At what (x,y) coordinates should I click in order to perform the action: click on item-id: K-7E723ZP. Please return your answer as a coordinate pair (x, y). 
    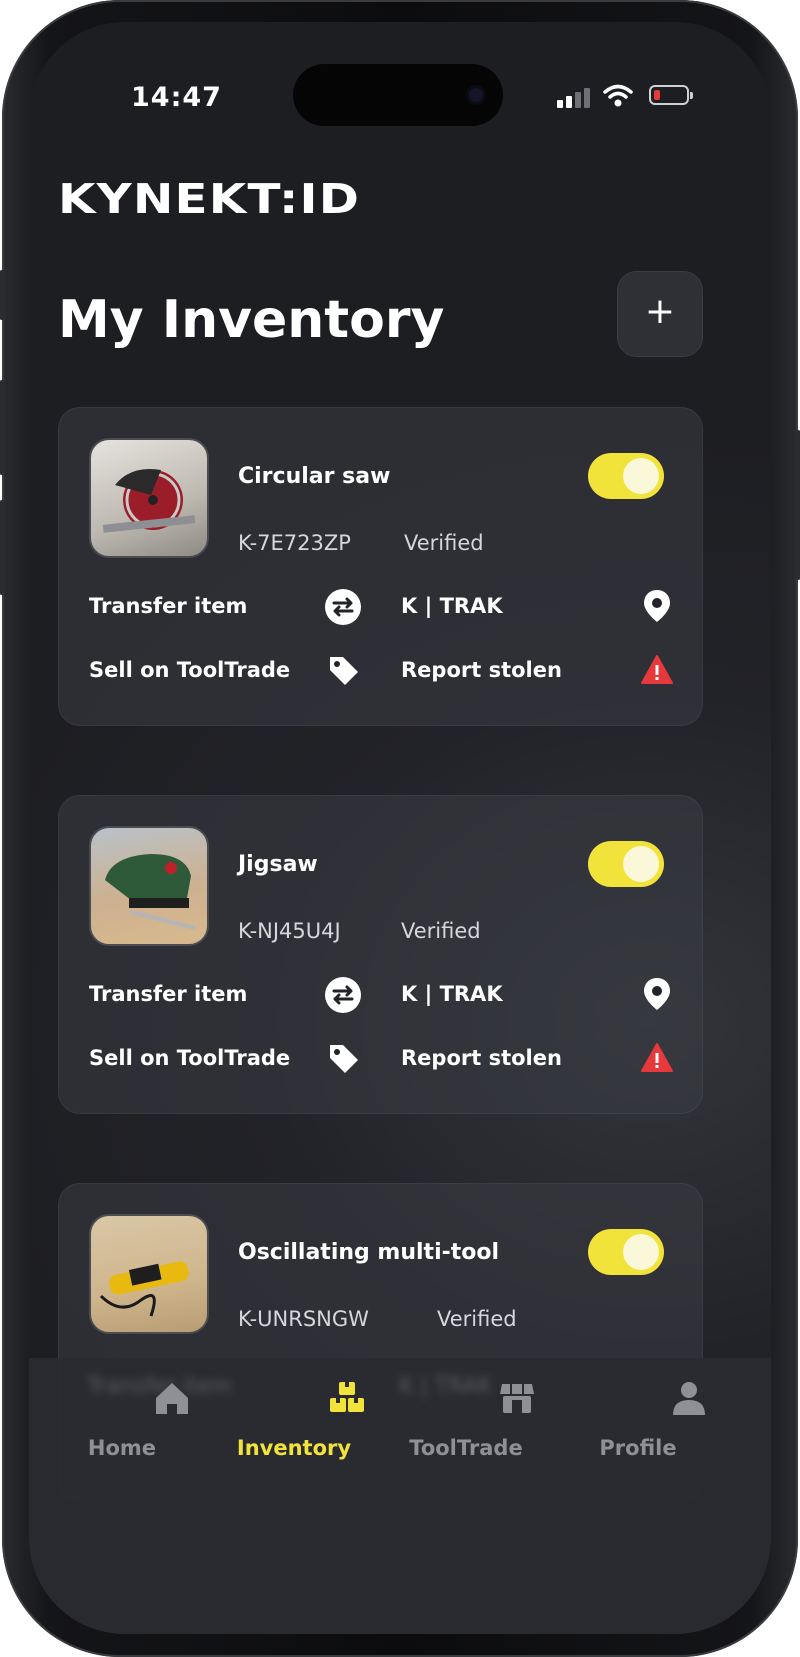
    Looking at the image, I should click on (294, 543).